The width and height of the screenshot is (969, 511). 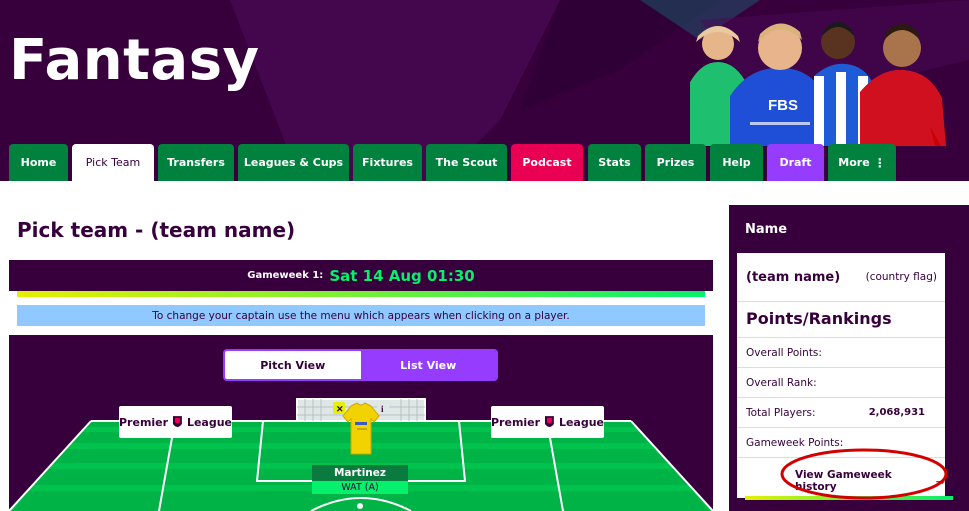 I want to click on tab-prizes: Prizes, so click(x=675, y=162).